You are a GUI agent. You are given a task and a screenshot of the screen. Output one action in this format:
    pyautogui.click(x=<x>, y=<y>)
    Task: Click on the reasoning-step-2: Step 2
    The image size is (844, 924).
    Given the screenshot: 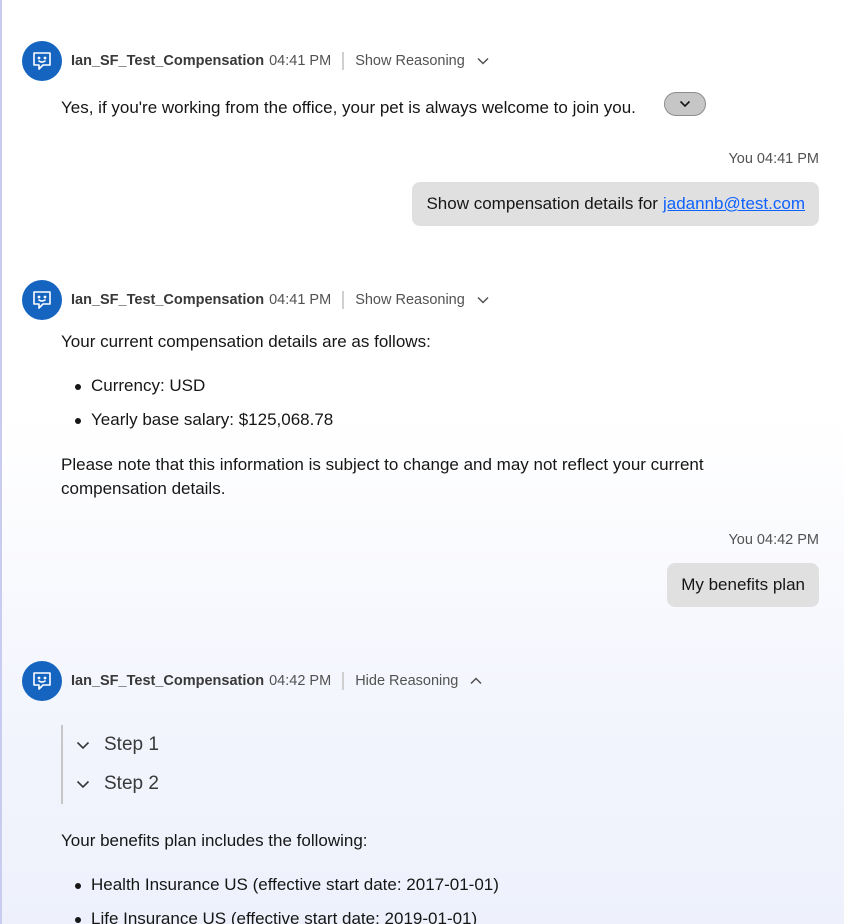 What is the action you would take?
    pyautogui.click(x=117, y=783)
    